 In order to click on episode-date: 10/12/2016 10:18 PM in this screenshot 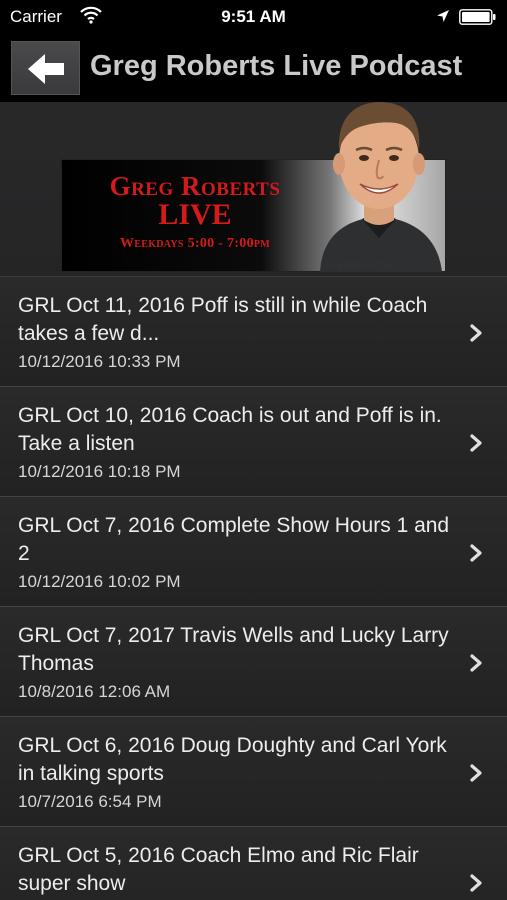, I will do `click(99, 471)`.